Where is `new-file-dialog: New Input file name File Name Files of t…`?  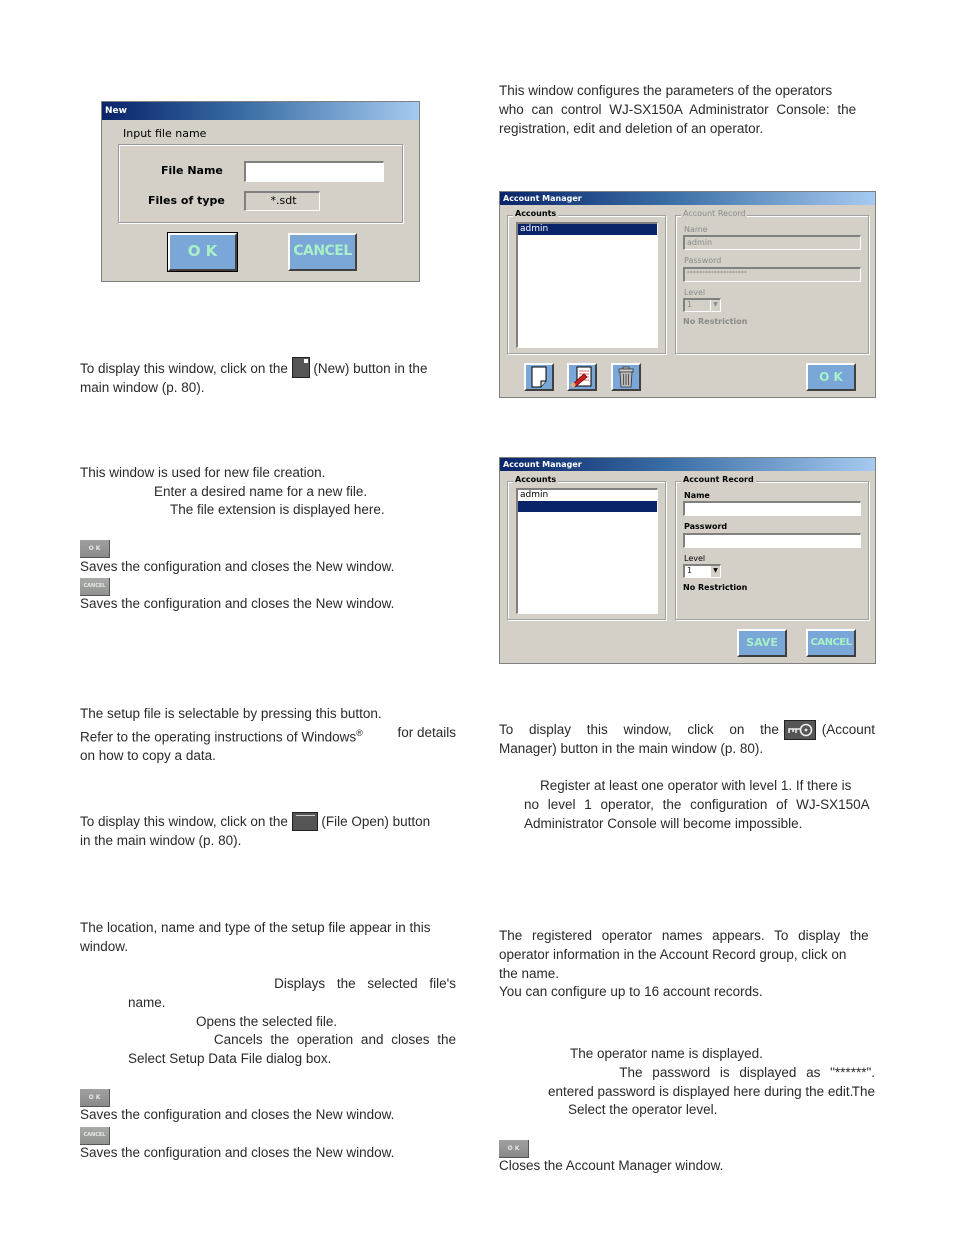 new-file-dialog: New Input file name File Name Files of t… is located at coordinates (260, 191).